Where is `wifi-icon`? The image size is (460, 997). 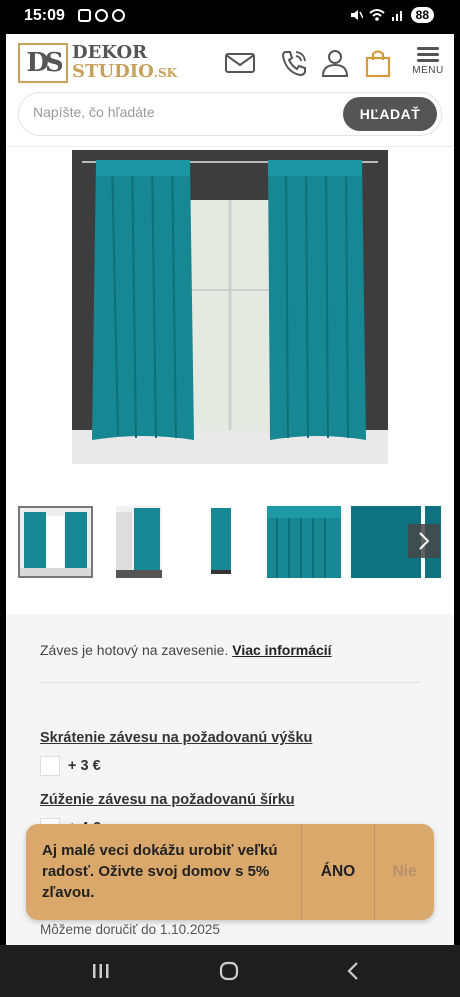 wifi-icon is located at coordinates (376, 15).